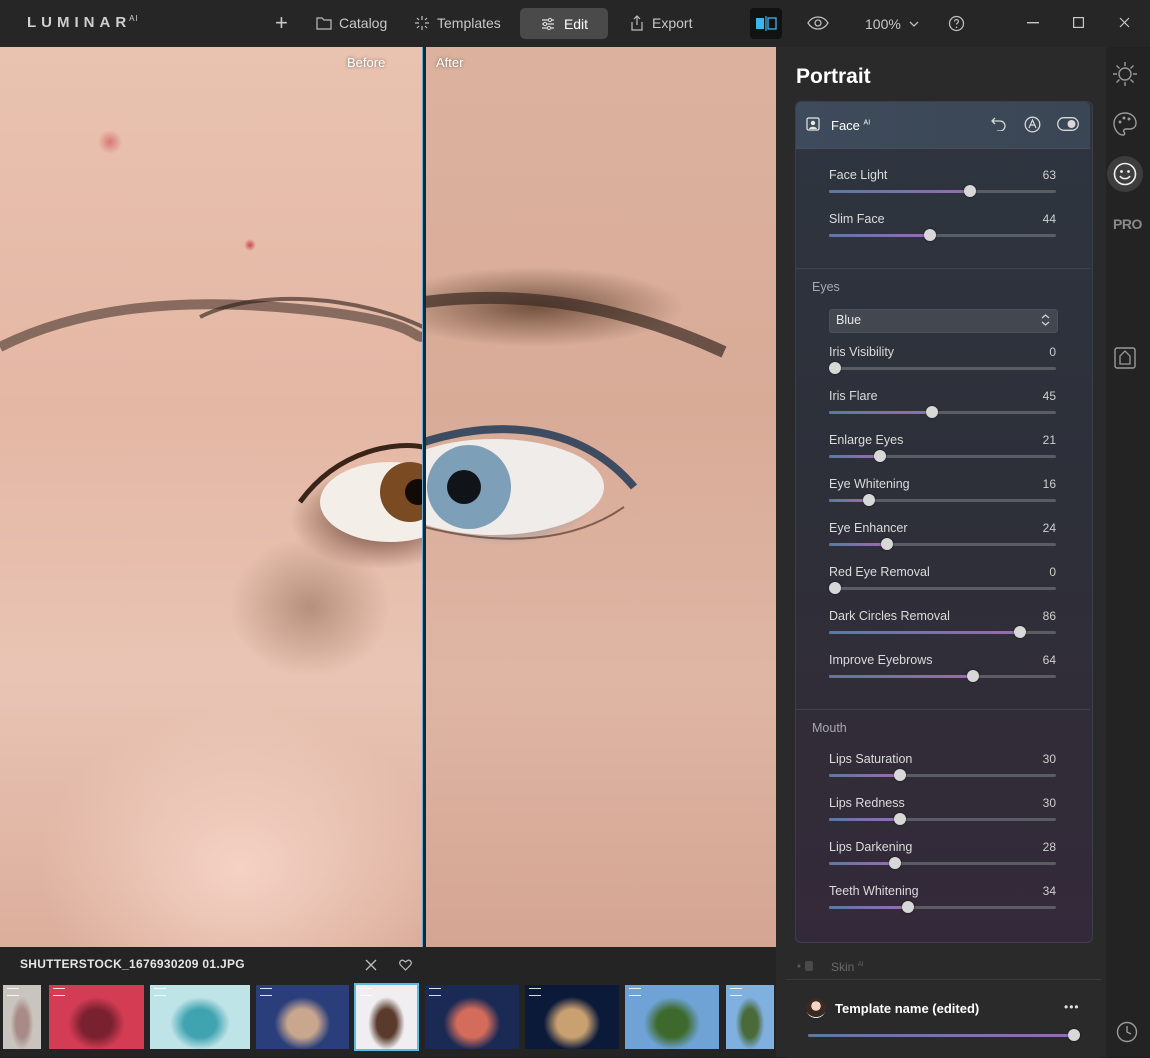 The image size is (1150, 1058). I want to click on share-icon, so click(637, 23).